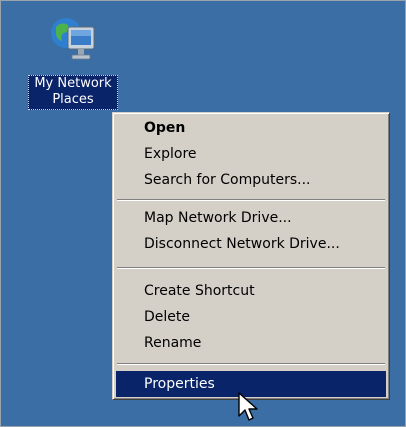  What do you see at coordinates (251, 291) in the screenshot?
I see `menu-item-create-shortcut: Create Shortcut` at bounding box center [251, 291].